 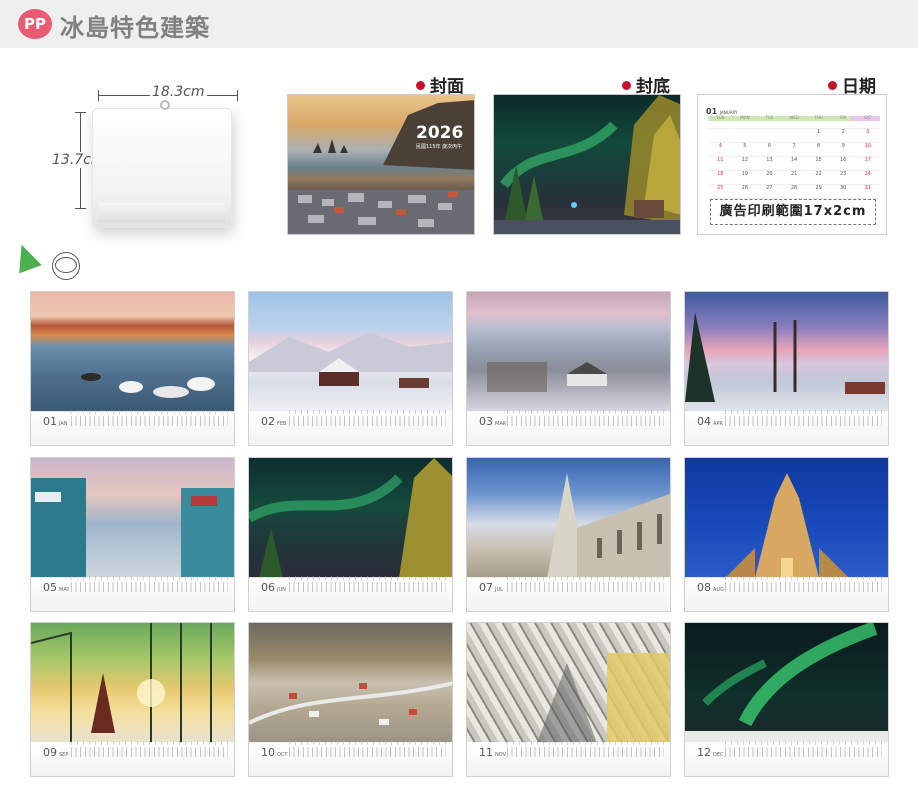 What do you see at coordinates (794, 136) in the screenshot?
I see `week-row: 123` at bounding box center [794, 136].